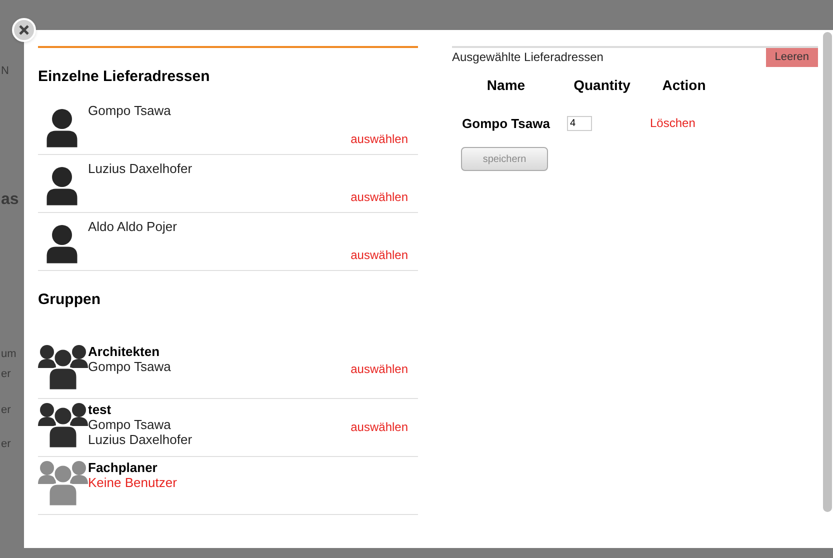  What do you see at coordinates (132, 227) in the screenshot?
I see `person-name: Aldo Aldo Pojer` at bounding box center [132, 227].